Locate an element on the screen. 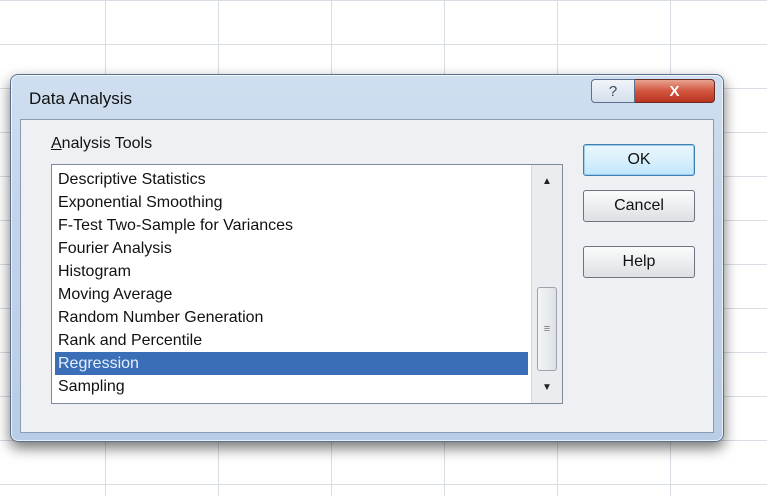 The image size is (767, 496). title-bar-controls: ? X is located at coordinates (653, 91).